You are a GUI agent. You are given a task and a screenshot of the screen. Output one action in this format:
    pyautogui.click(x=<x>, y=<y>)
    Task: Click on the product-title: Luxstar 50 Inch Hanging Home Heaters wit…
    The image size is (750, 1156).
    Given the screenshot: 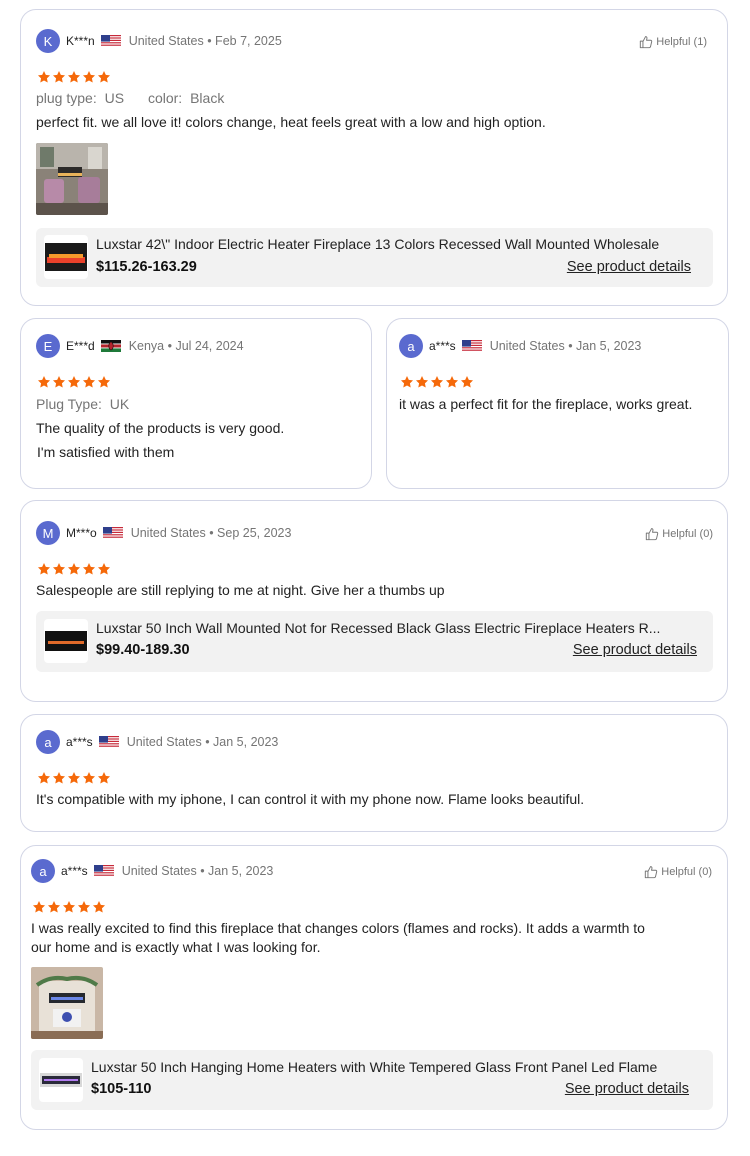 What is the action you would take?
    pyautogui.click(x=398, y=1067)
    